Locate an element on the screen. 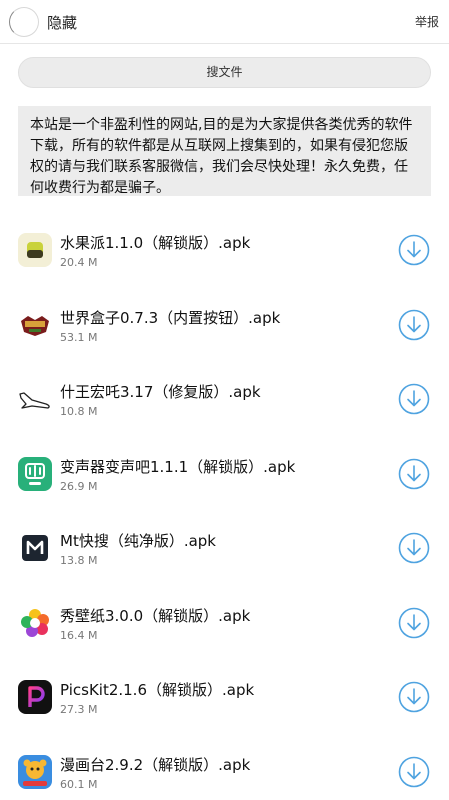 The image size is (449, 800). file-name: 世界盒子0.7.3（内置按钮）.apk is located at coordinates (170, 317).